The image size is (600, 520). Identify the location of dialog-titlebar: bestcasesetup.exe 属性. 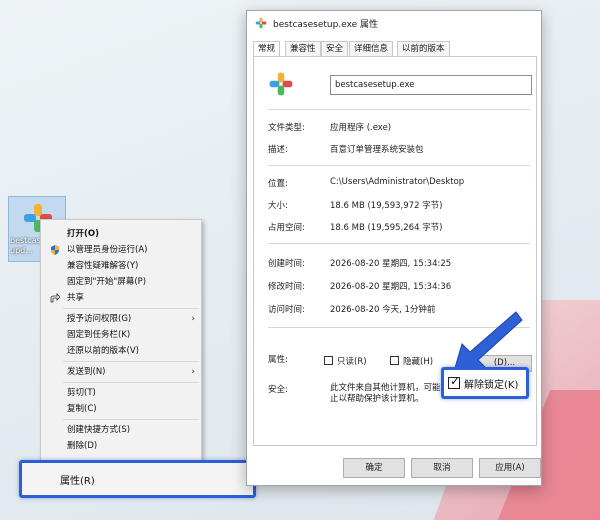
(394, 23).